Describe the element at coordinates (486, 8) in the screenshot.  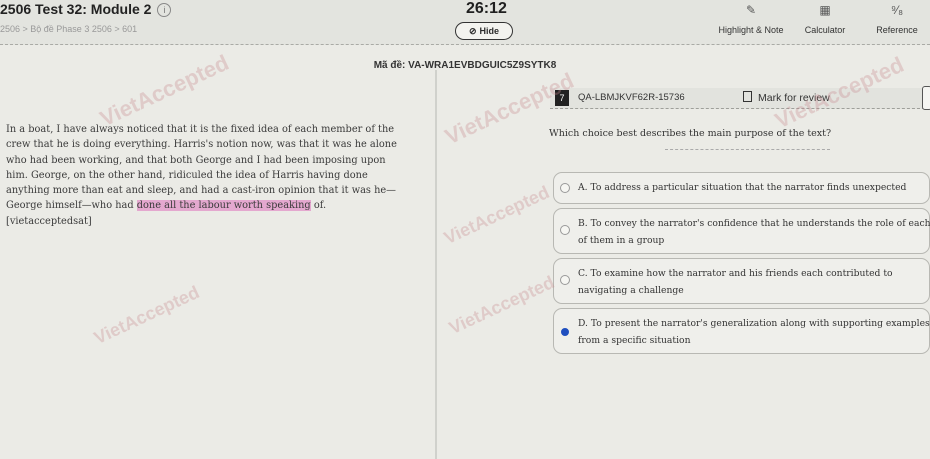
I see `timer: 26:12` at that location.